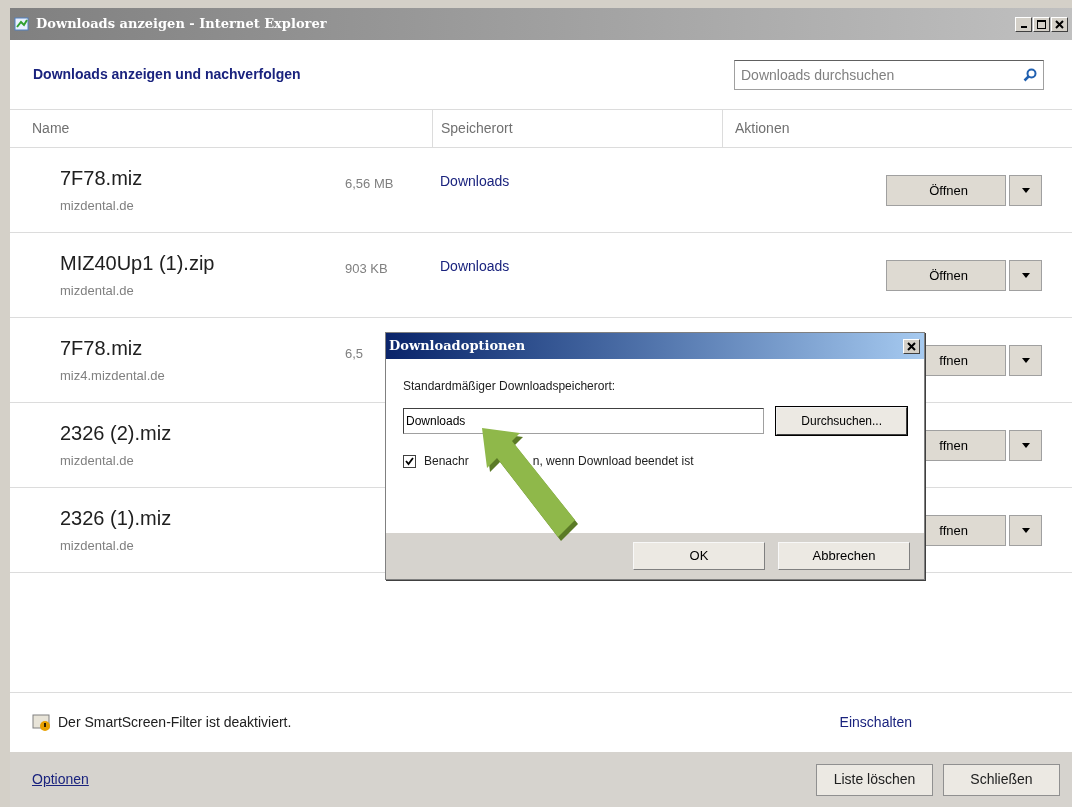 The width and height of the screenshot is (1072, 807). I want to click on minimize-icon, so click(1023, 27).